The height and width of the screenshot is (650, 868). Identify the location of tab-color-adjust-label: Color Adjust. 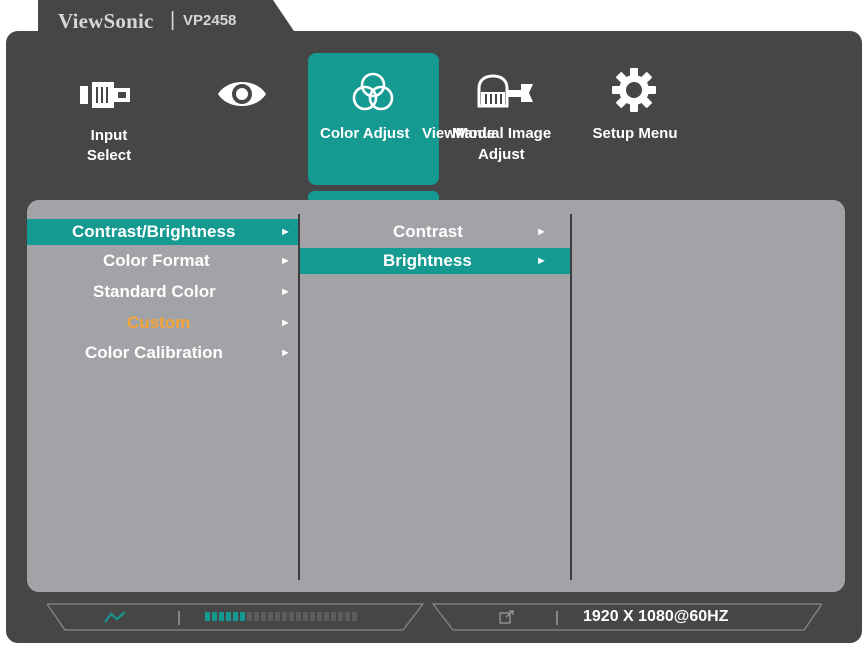
(365, 133).